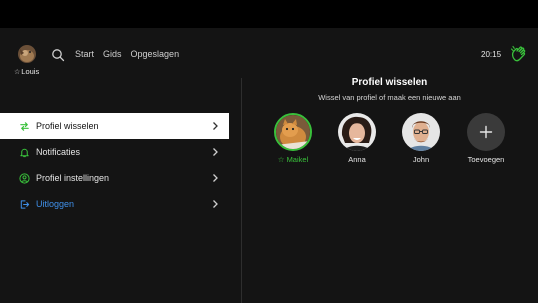 This screenshot has width=538, height=303. Describe the element at coordinates (67, 126) in the screenshot. I see `menu-item-label: Profiel wisselen` at that location.